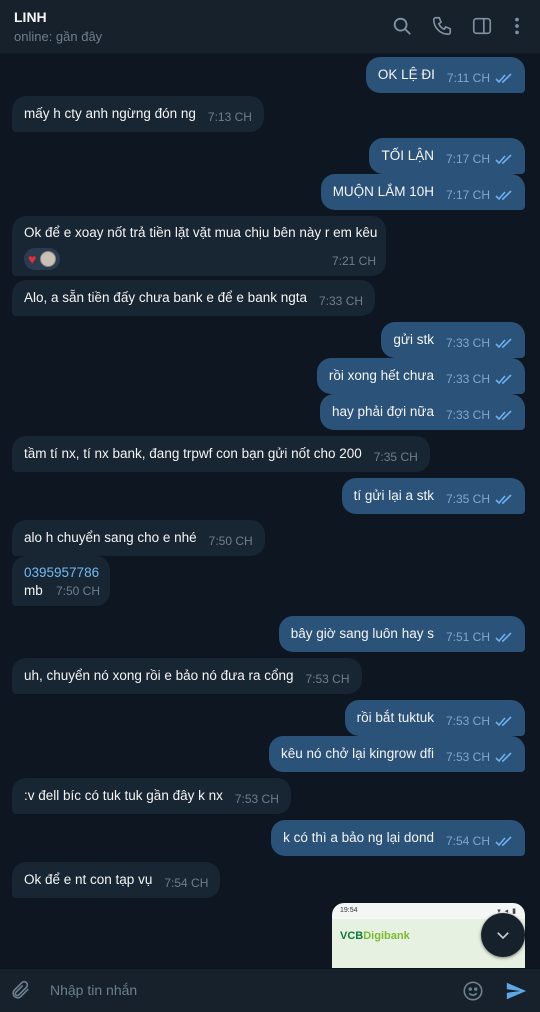 This screenshot has height=1012, width=540. What do you see at coordinates (110, 537) in the screenshot?
I see `message-text: alo h chuyển sang cho e nhé` at bounding box center [110, 537].